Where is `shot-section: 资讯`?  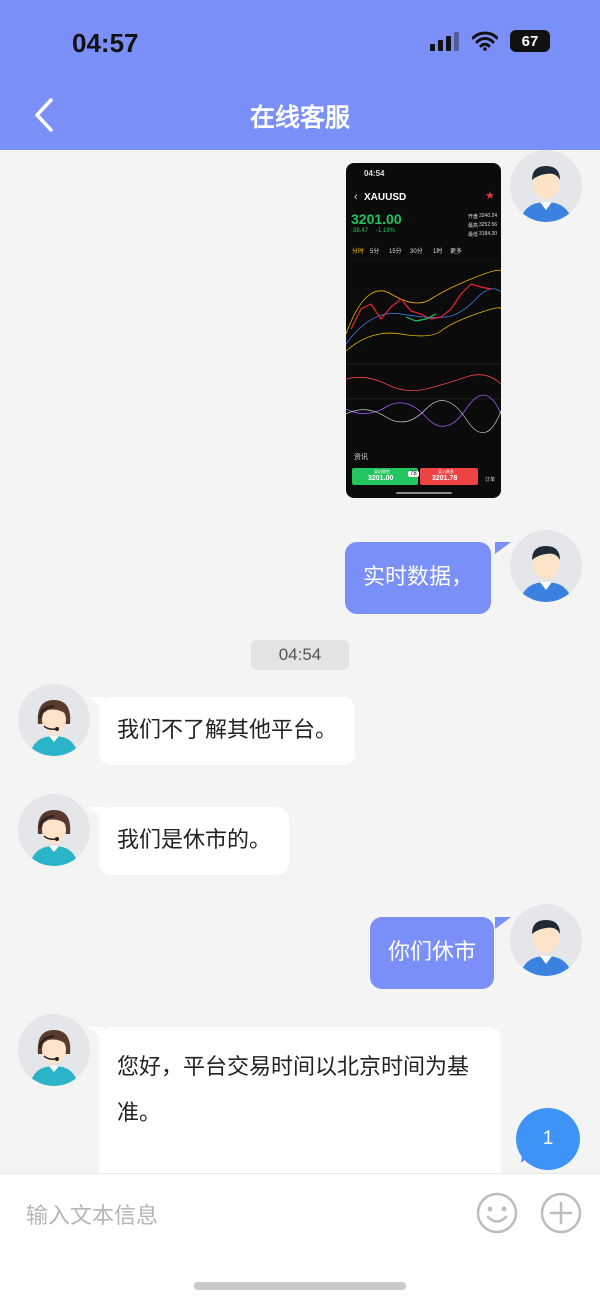
shot-section: 资讯 is located at coordinates (361, 457).